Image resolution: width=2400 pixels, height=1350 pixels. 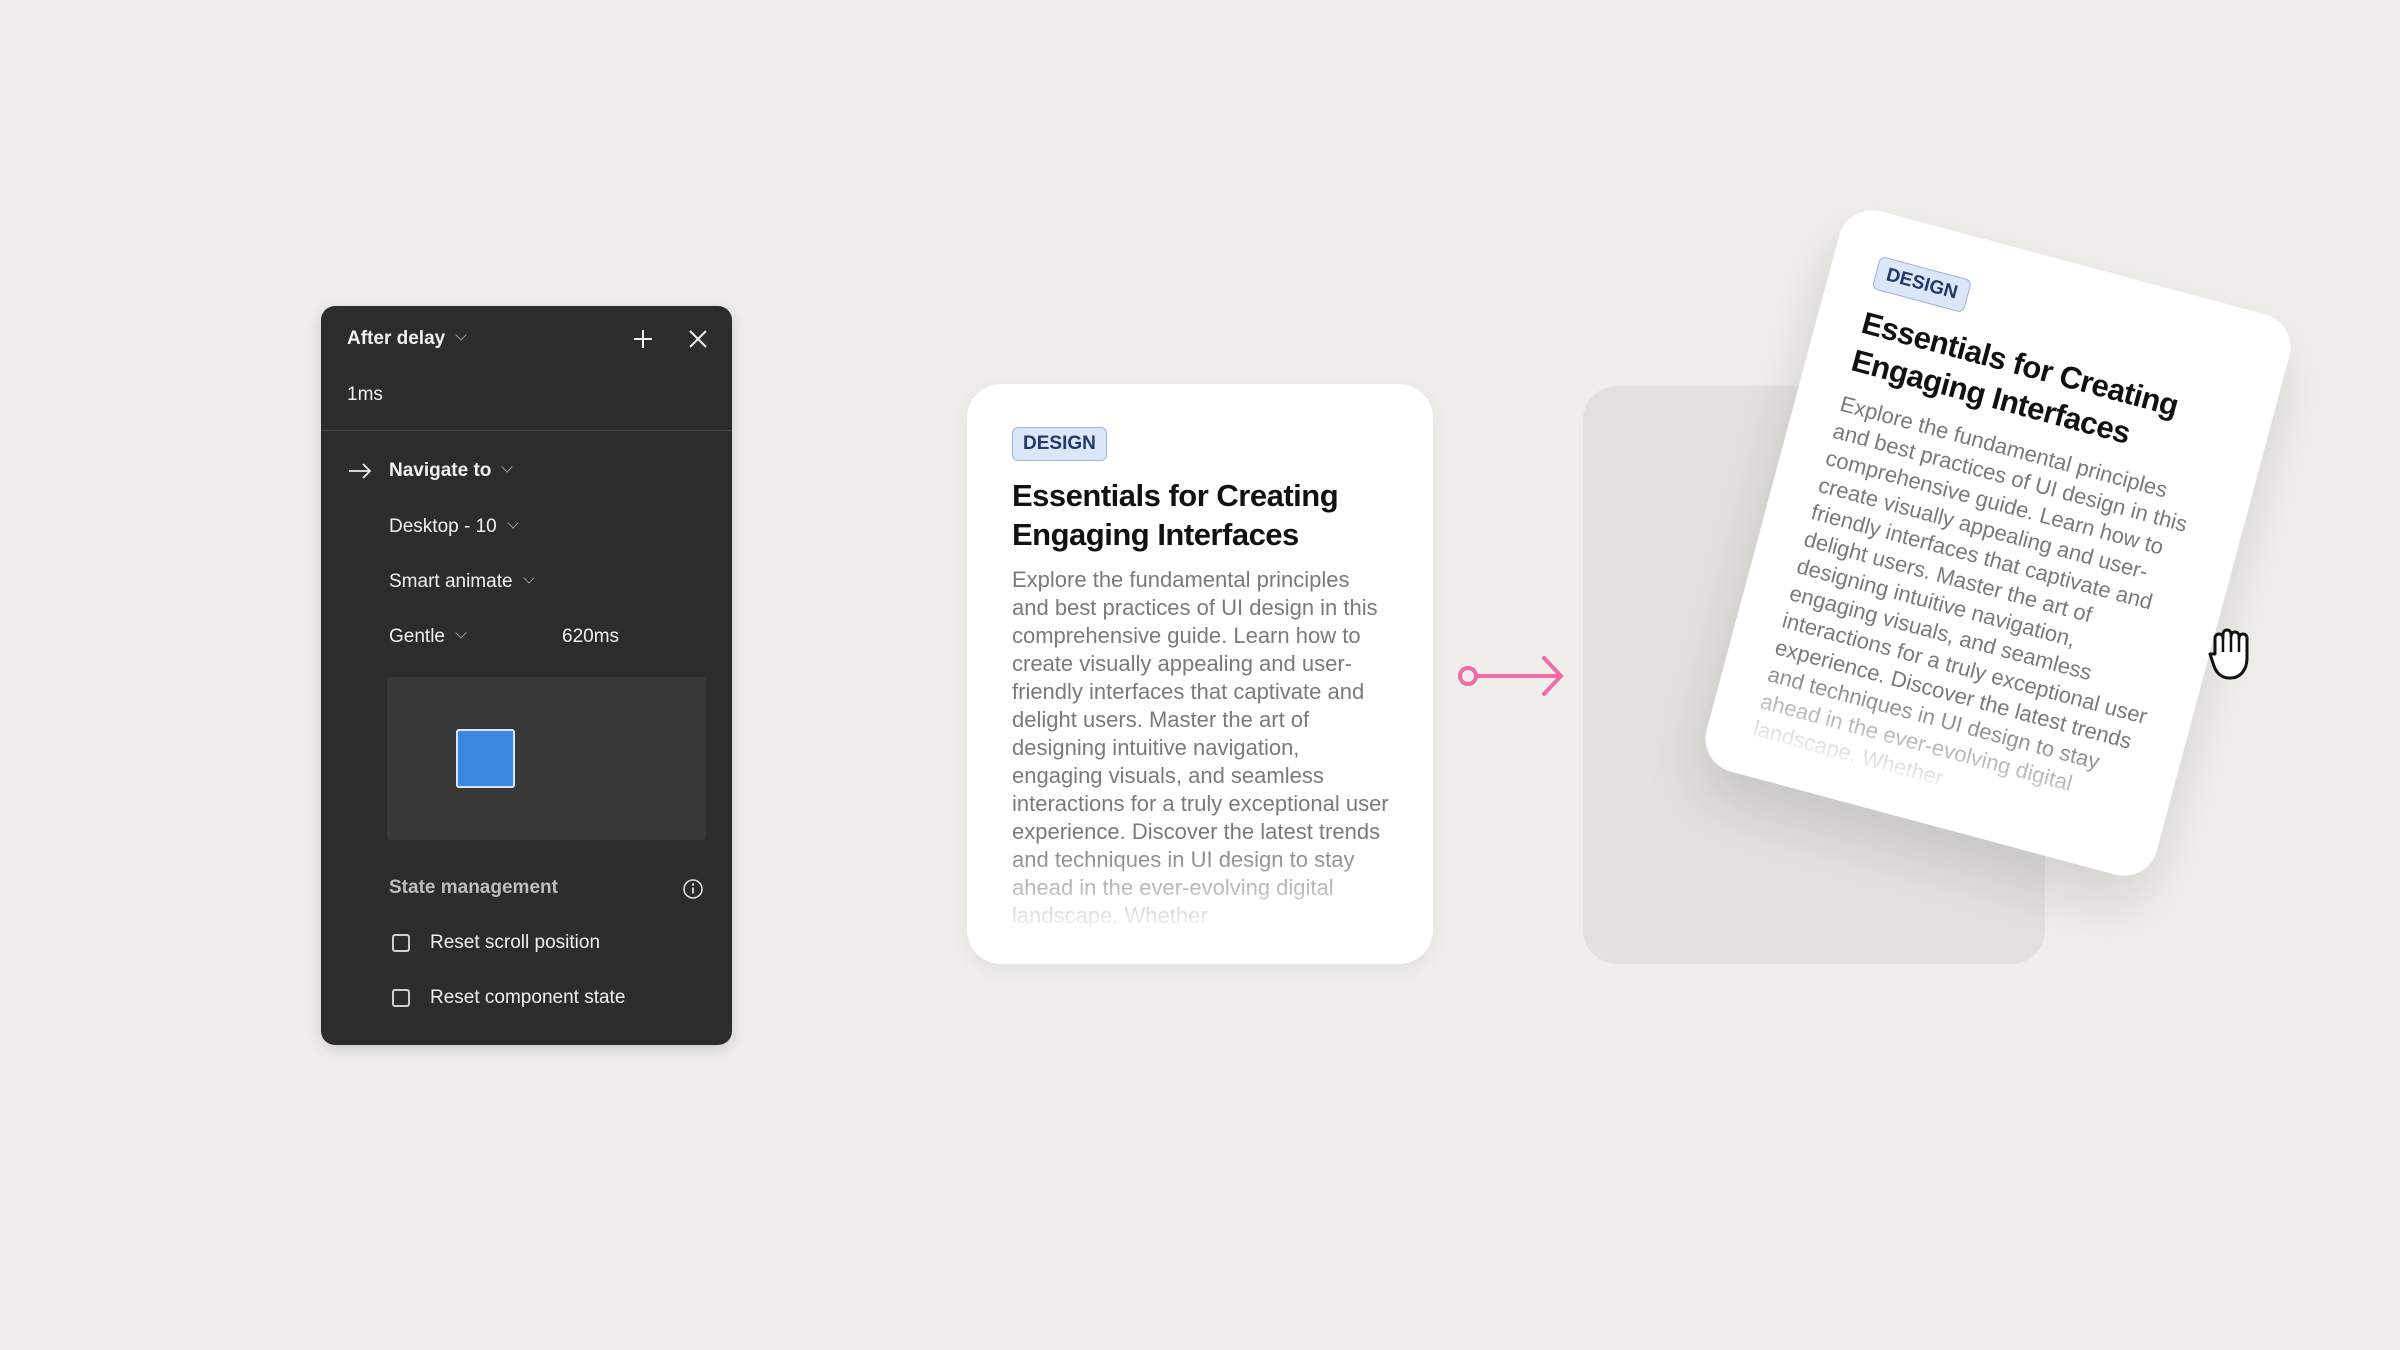 I want to click on arrow-right-icon, so click(x=360, y=471).